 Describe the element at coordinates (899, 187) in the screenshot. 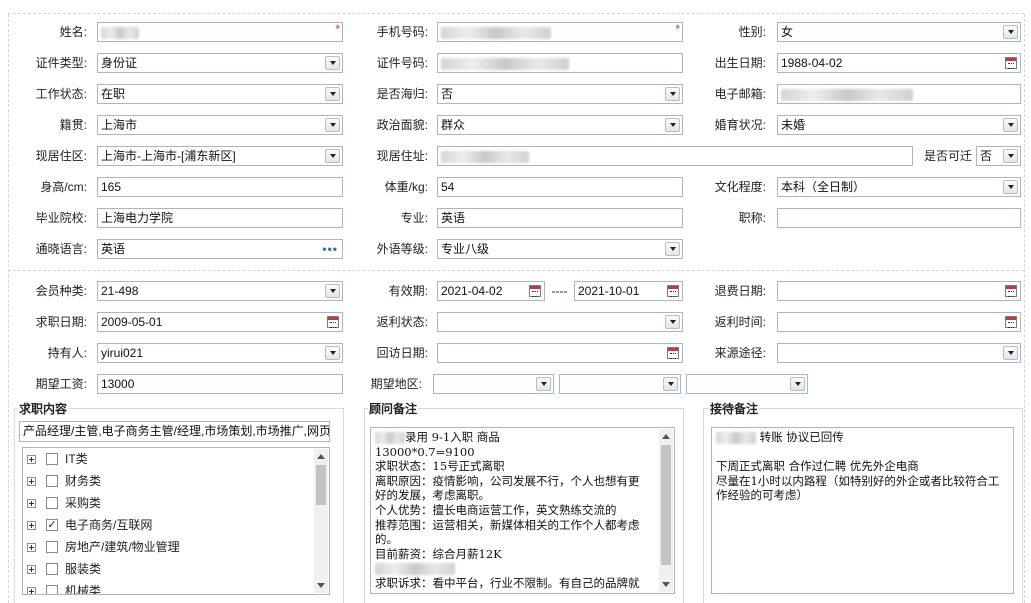

I see `education-select: 本科（全日制）` at that location.